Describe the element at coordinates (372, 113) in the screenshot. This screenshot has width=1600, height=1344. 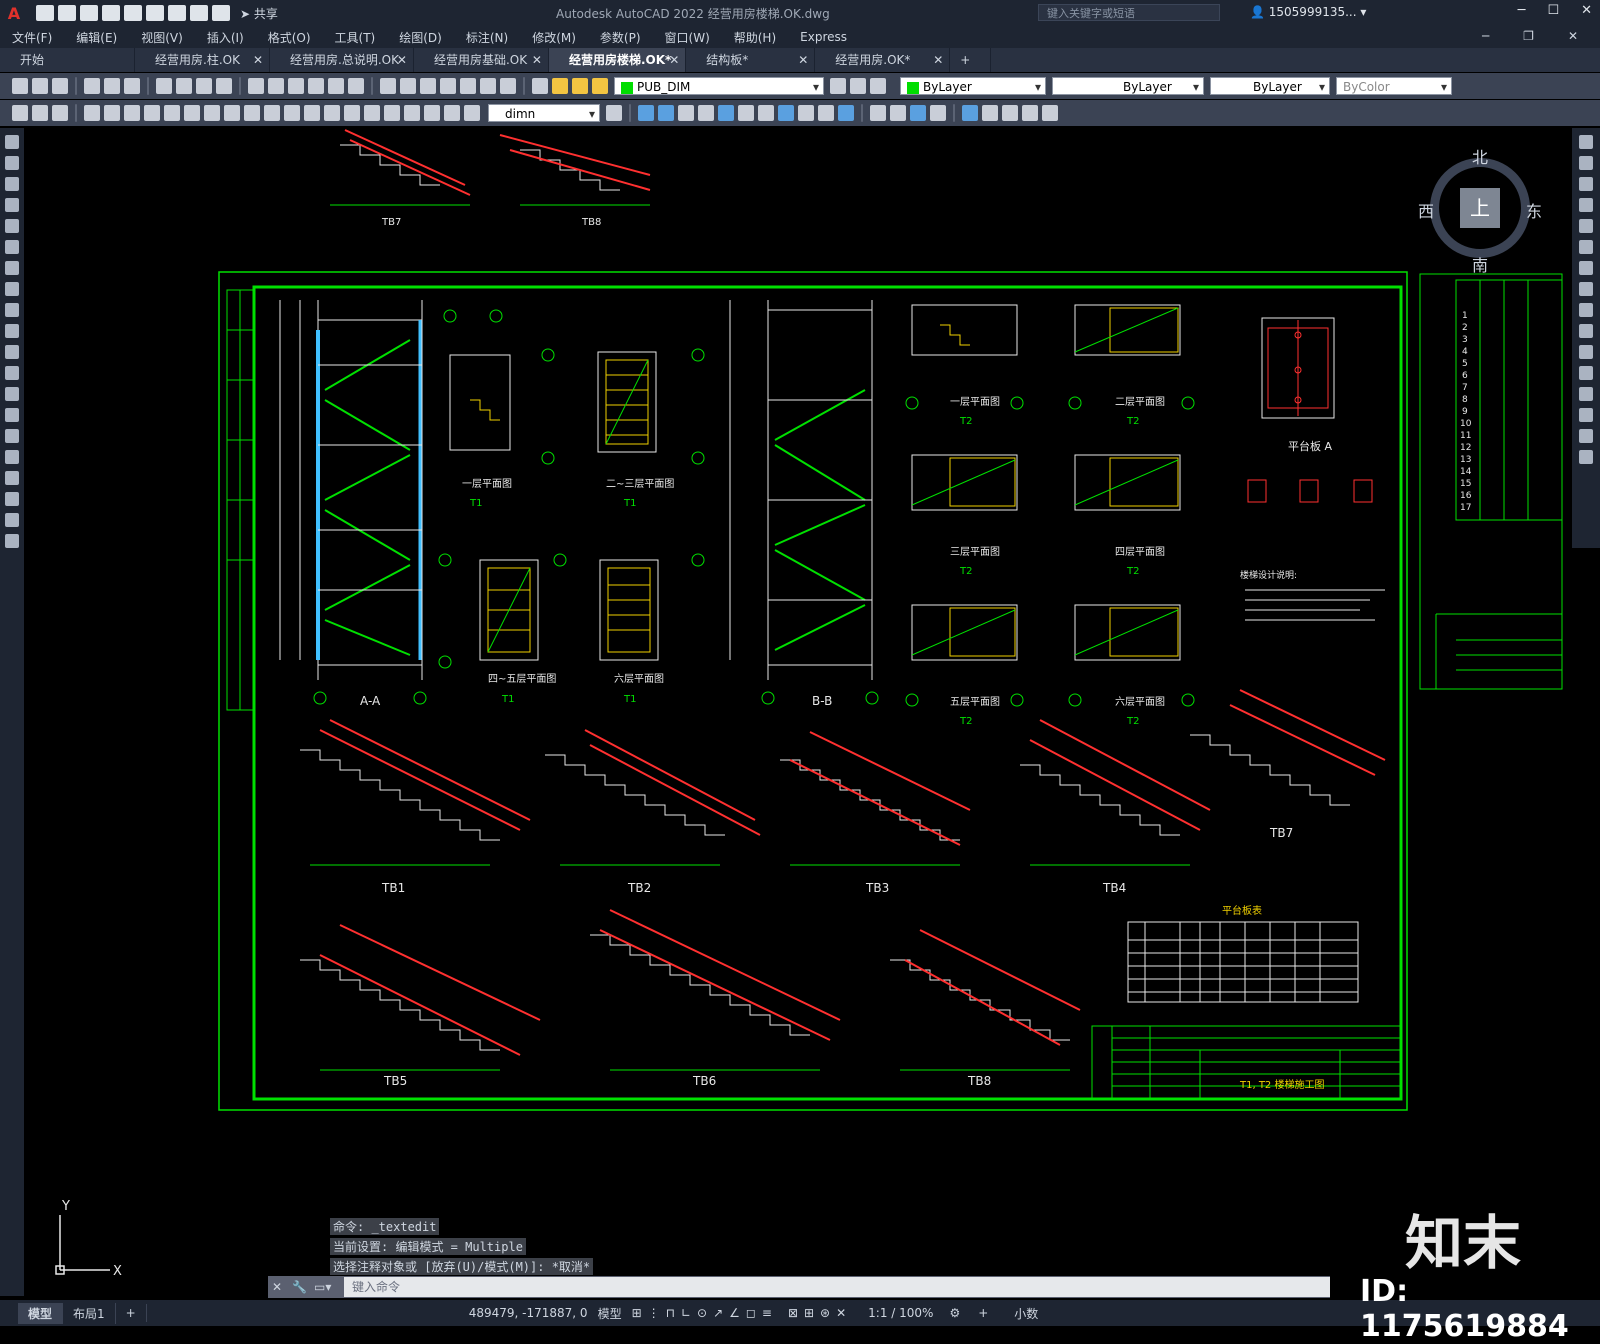
I see `center-mark-icon` at that location.